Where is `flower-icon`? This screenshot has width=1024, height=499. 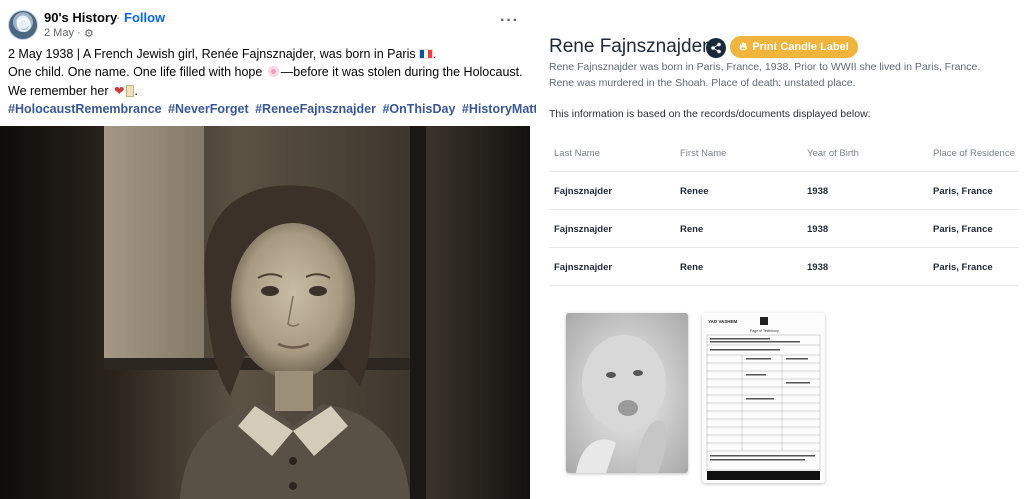
flower-icon is located at coordinates (273, 71).